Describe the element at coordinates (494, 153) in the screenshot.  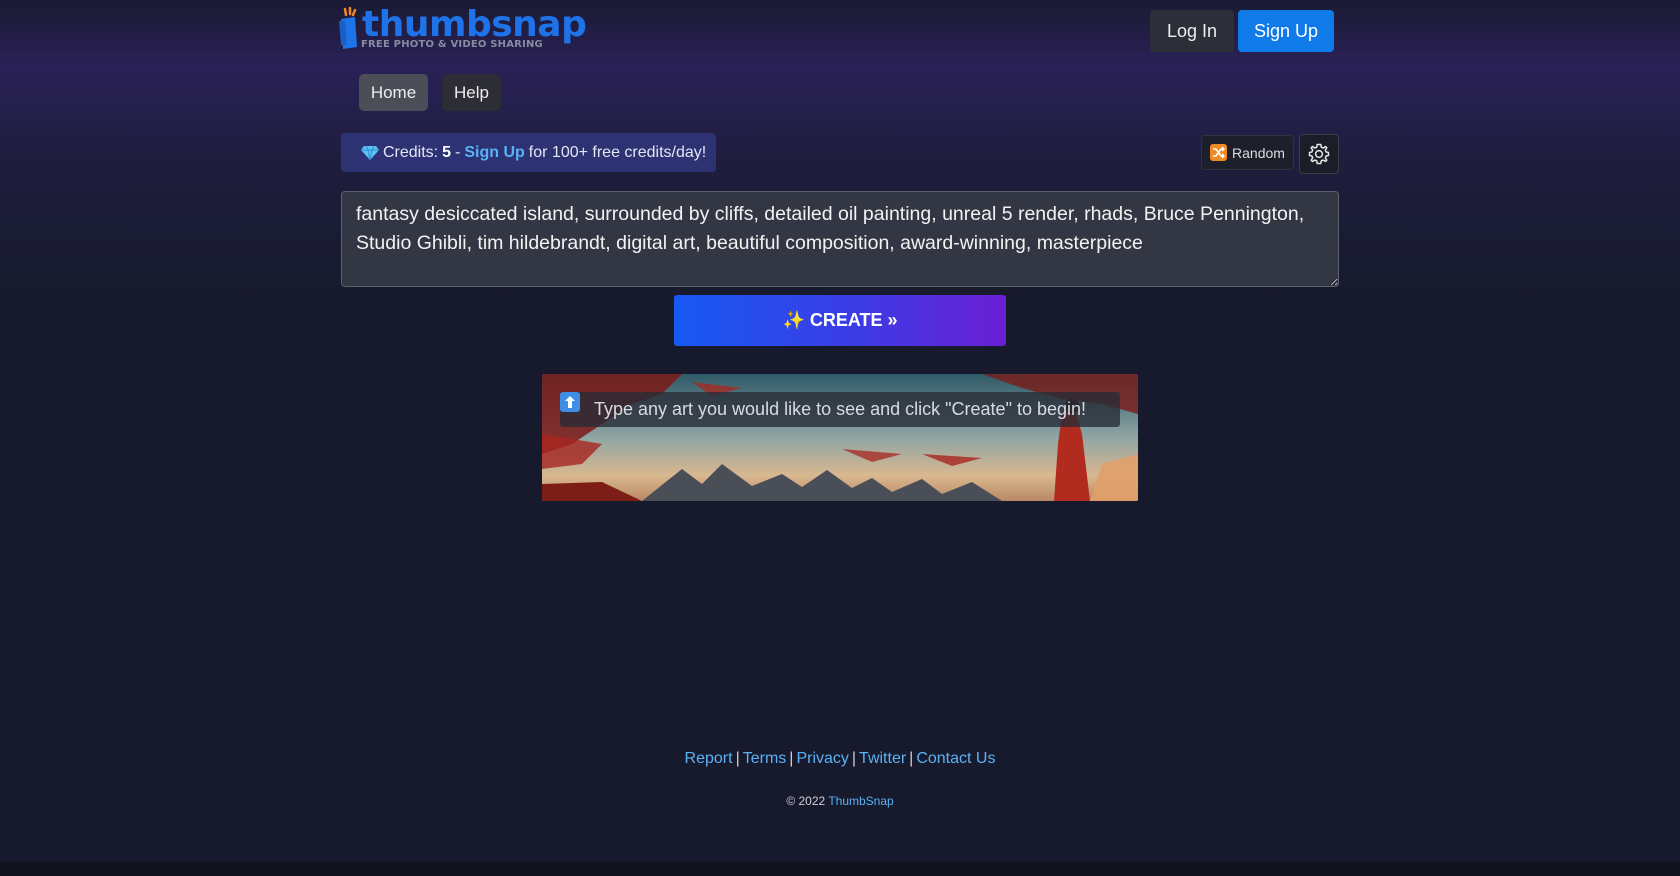
I see `credits-signup-link: Sign Up` at that location.